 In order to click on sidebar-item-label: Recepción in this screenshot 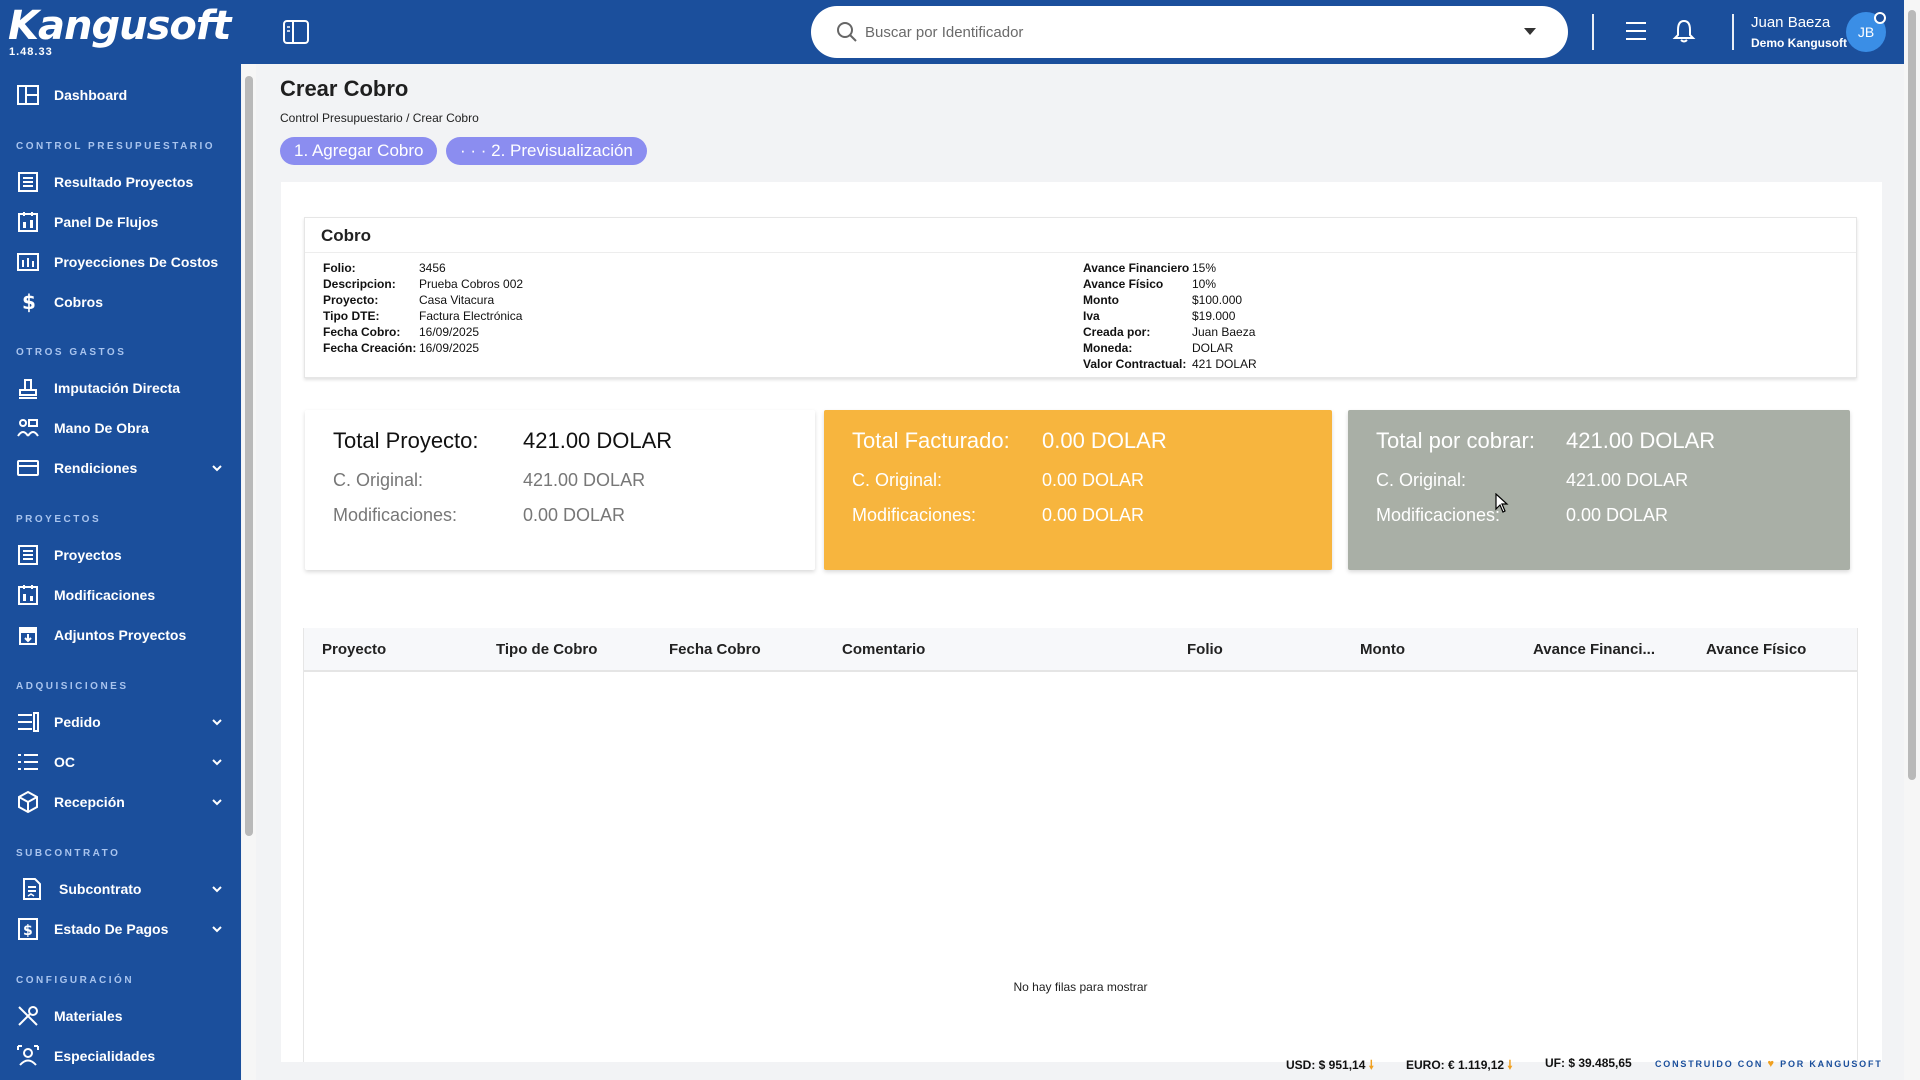, I will do `click(89, 802)`.